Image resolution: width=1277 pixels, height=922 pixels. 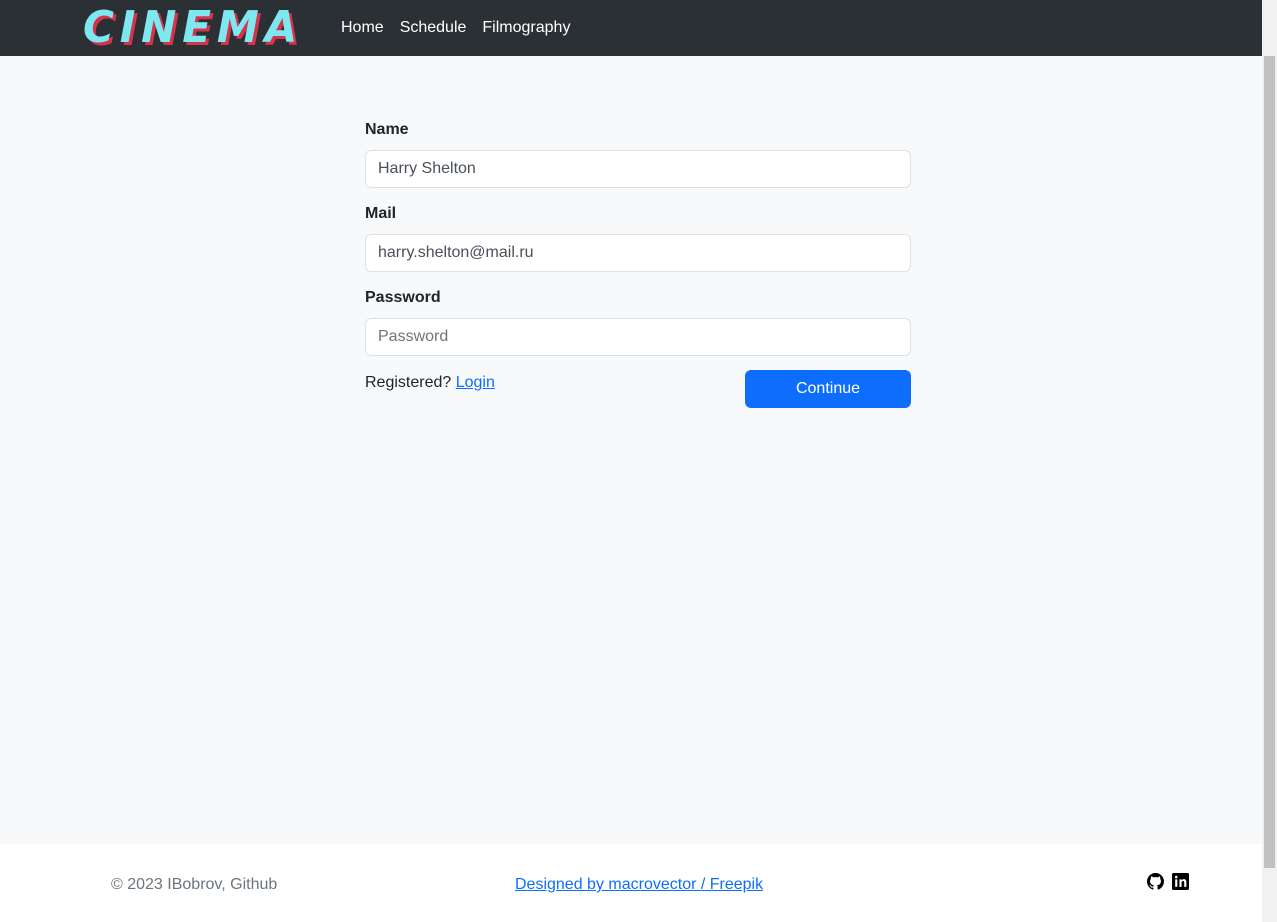 I want to click on cinema-logo-text: CINEMA, so click(x=193, y=27).